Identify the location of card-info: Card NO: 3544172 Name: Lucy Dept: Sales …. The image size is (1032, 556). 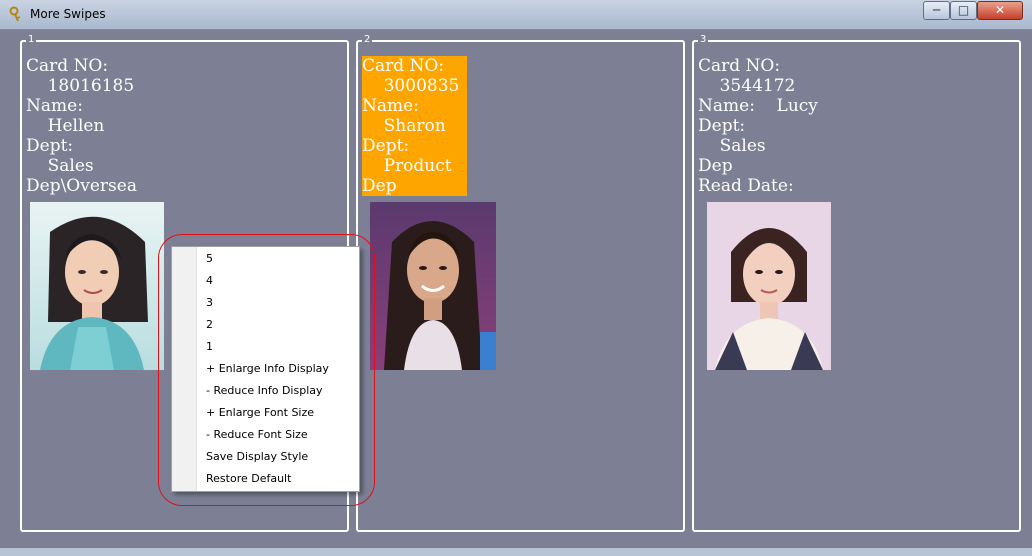
(758, 126).